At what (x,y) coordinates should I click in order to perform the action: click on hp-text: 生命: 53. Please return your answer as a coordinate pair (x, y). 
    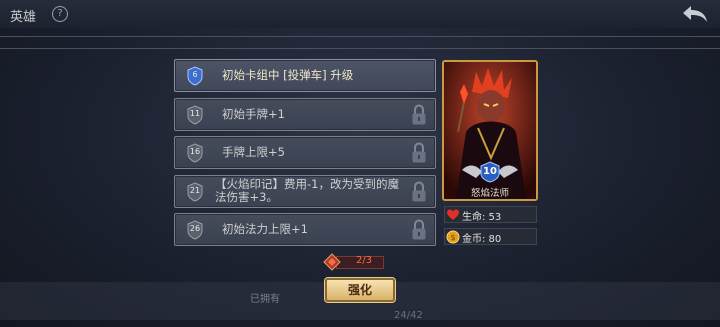
    Looking at the image, I should click on (482, 217).